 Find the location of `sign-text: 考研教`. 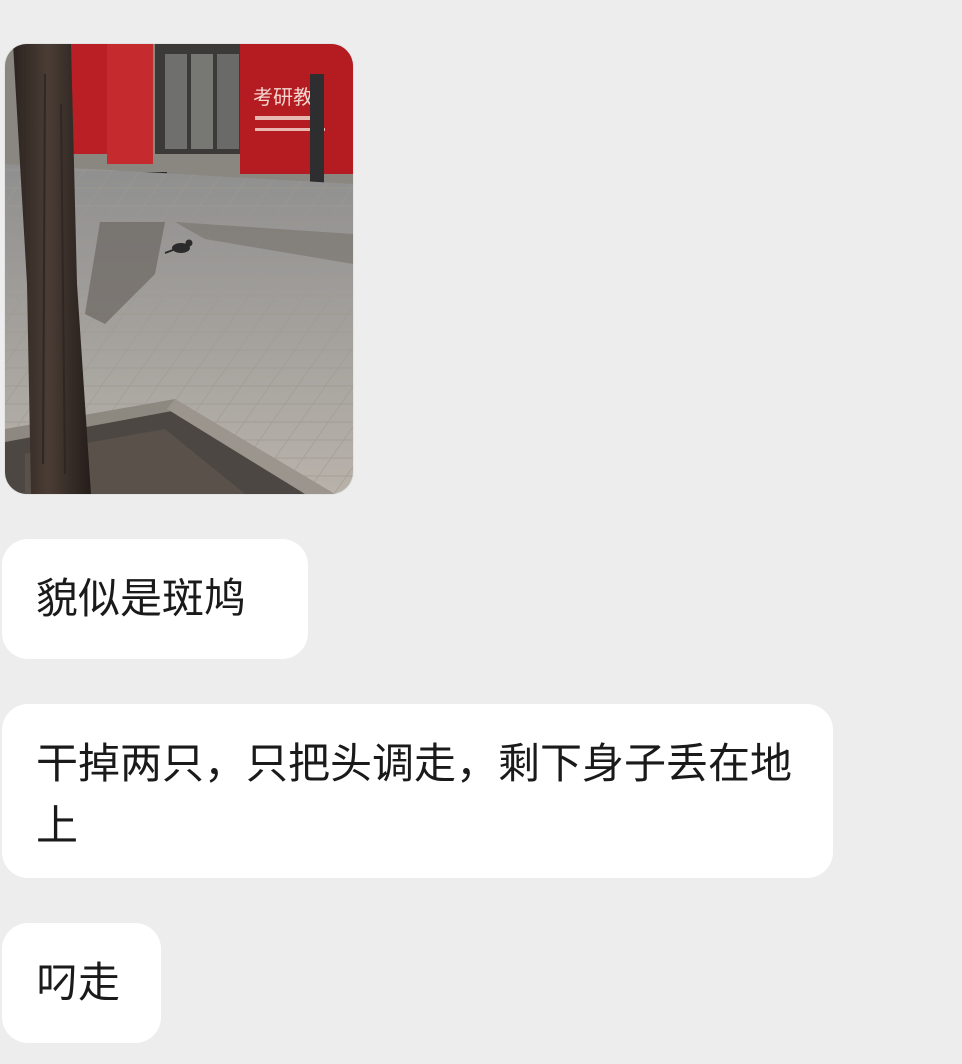

sign-text: 考研教 is located at coordinates (283, 97).